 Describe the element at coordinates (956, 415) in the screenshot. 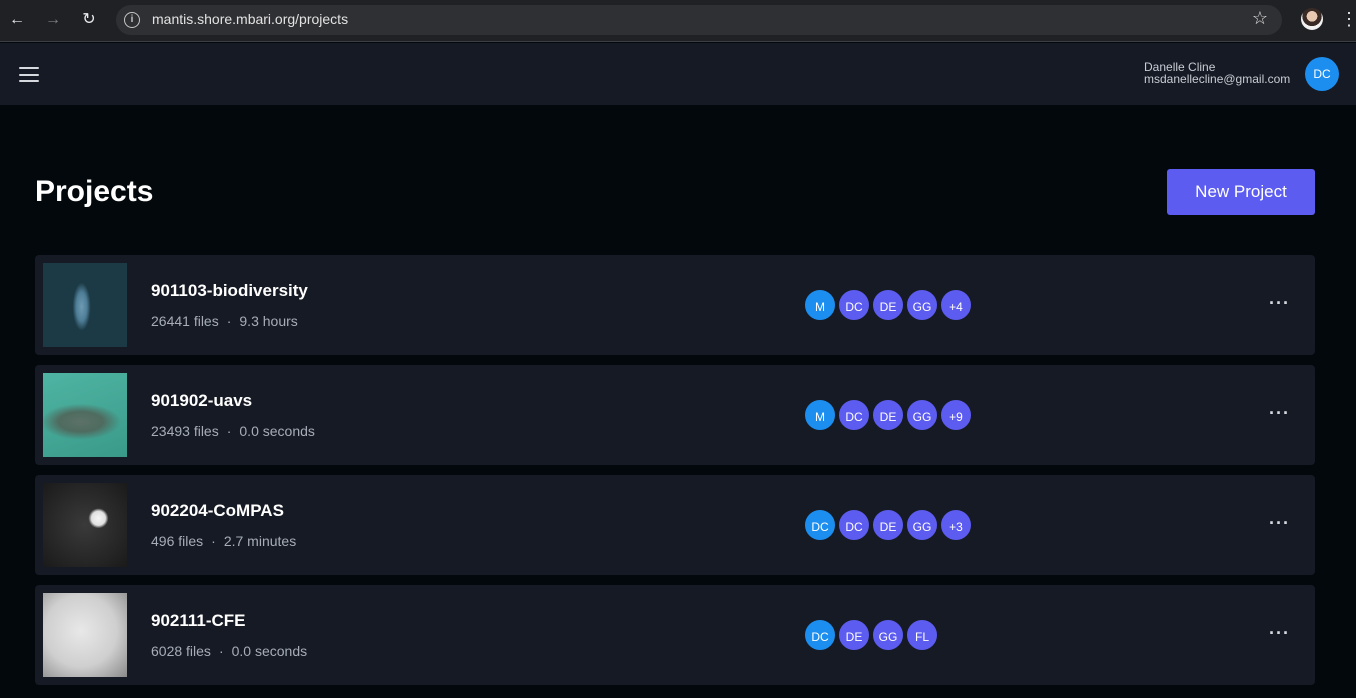

I see `more-members-badge: +9` at that location.